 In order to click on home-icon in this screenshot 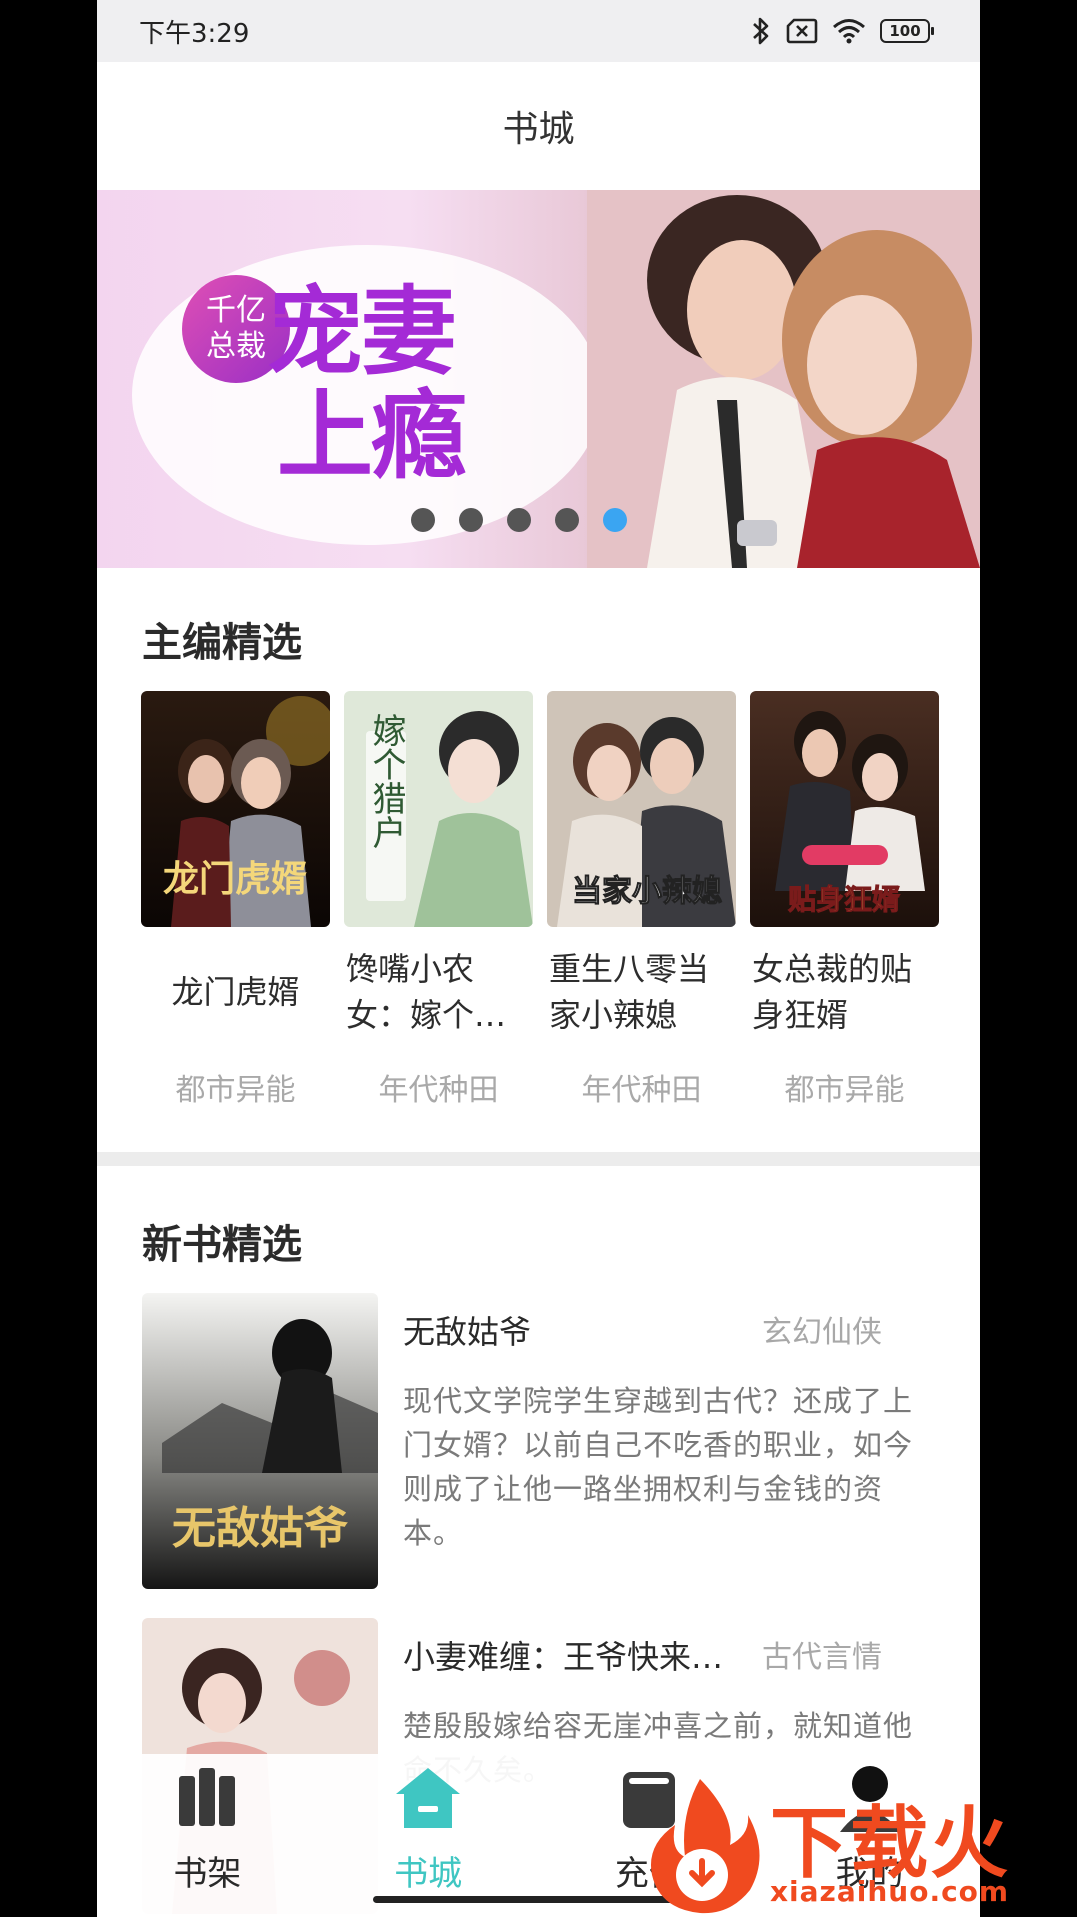, I will do `click(428, 1798)`.